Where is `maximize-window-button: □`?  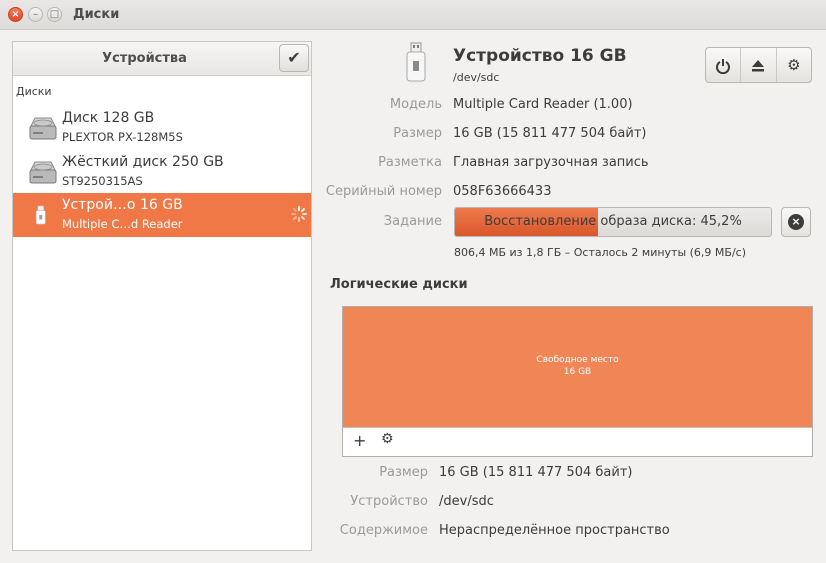
maximize-window-button: □ is located at coordinates (54, 14).